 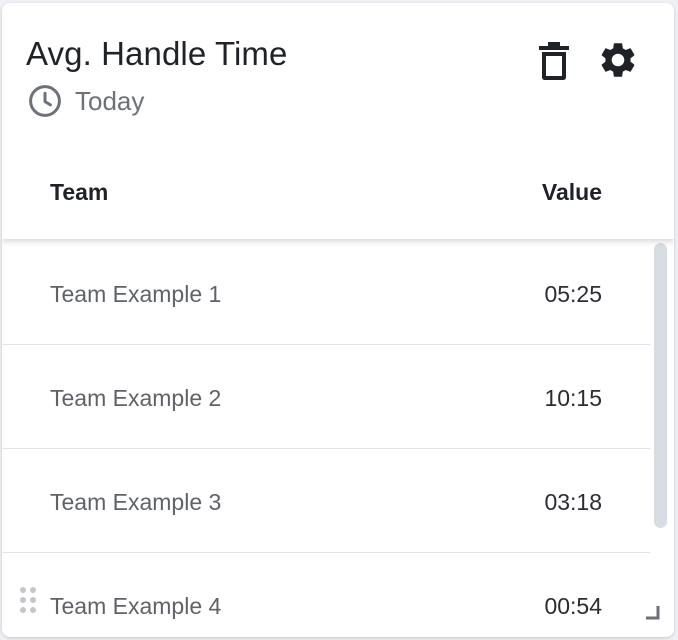 What do you see at coordinates (157, 53) in the screenshot?
I see `widget-title: Avg. Handle Time` at bounding box center [157, 53].